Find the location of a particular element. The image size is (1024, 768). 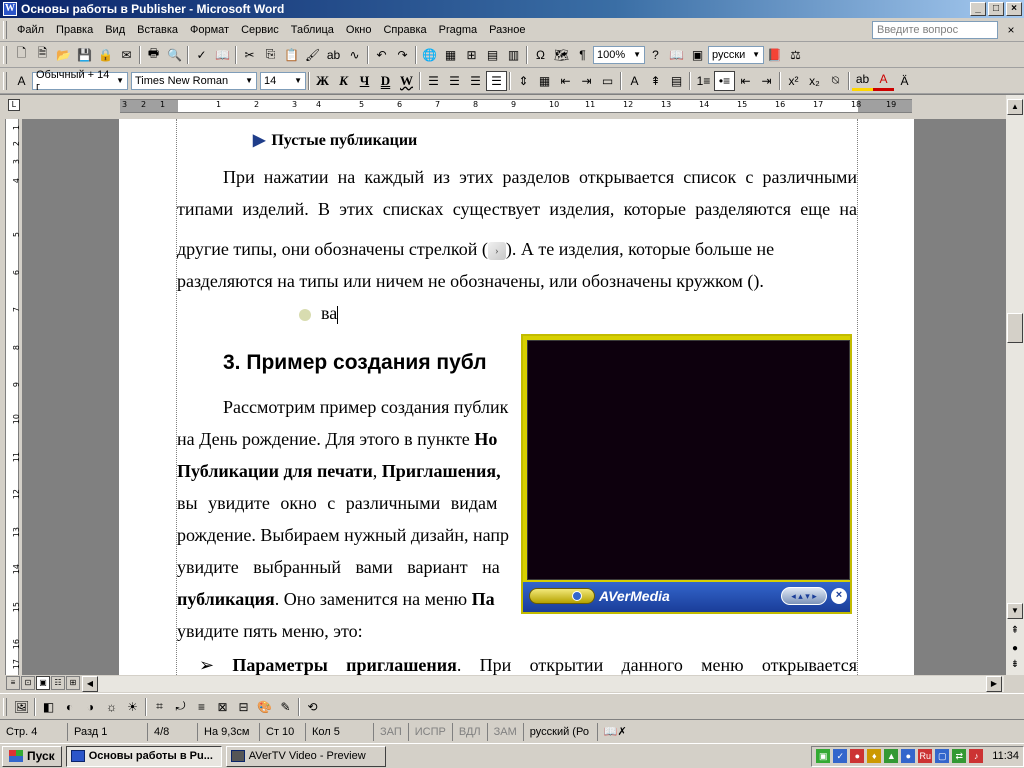

paste-icon: 📋 is located at coordinates (291, 55).